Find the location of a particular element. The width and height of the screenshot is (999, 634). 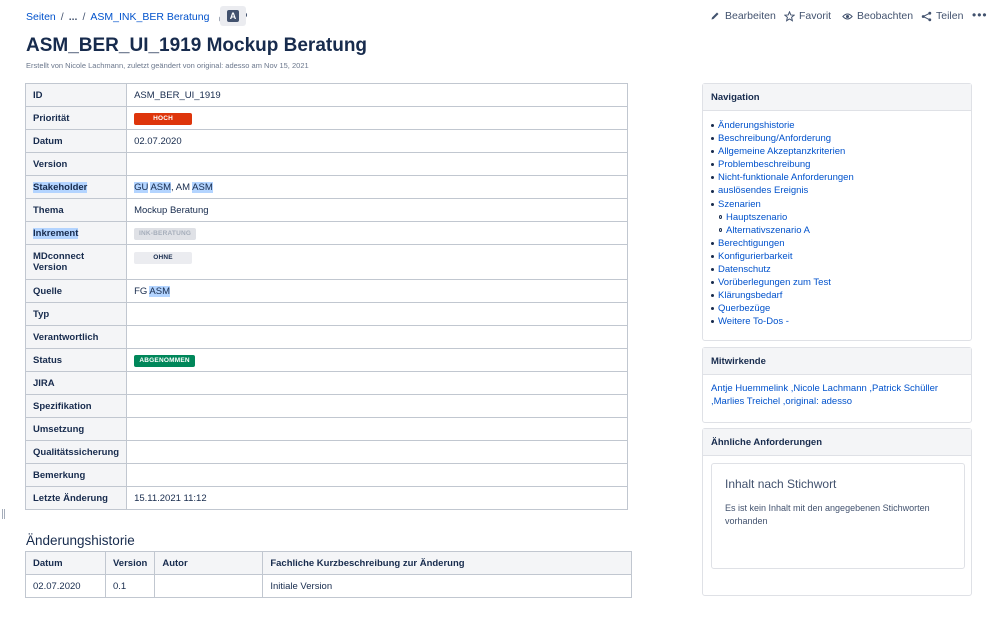

nav-item-label: Berechtigungen is located at coordinates (751, 243).